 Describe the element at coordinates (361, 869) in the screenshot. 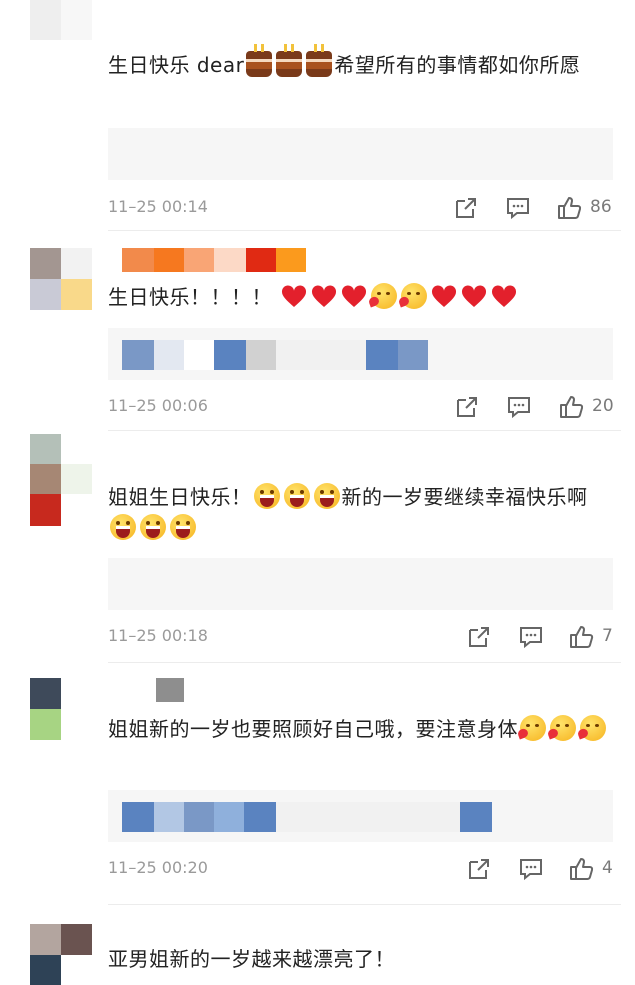

I see `comment-meta: 11–25 00:20 4` at that location.